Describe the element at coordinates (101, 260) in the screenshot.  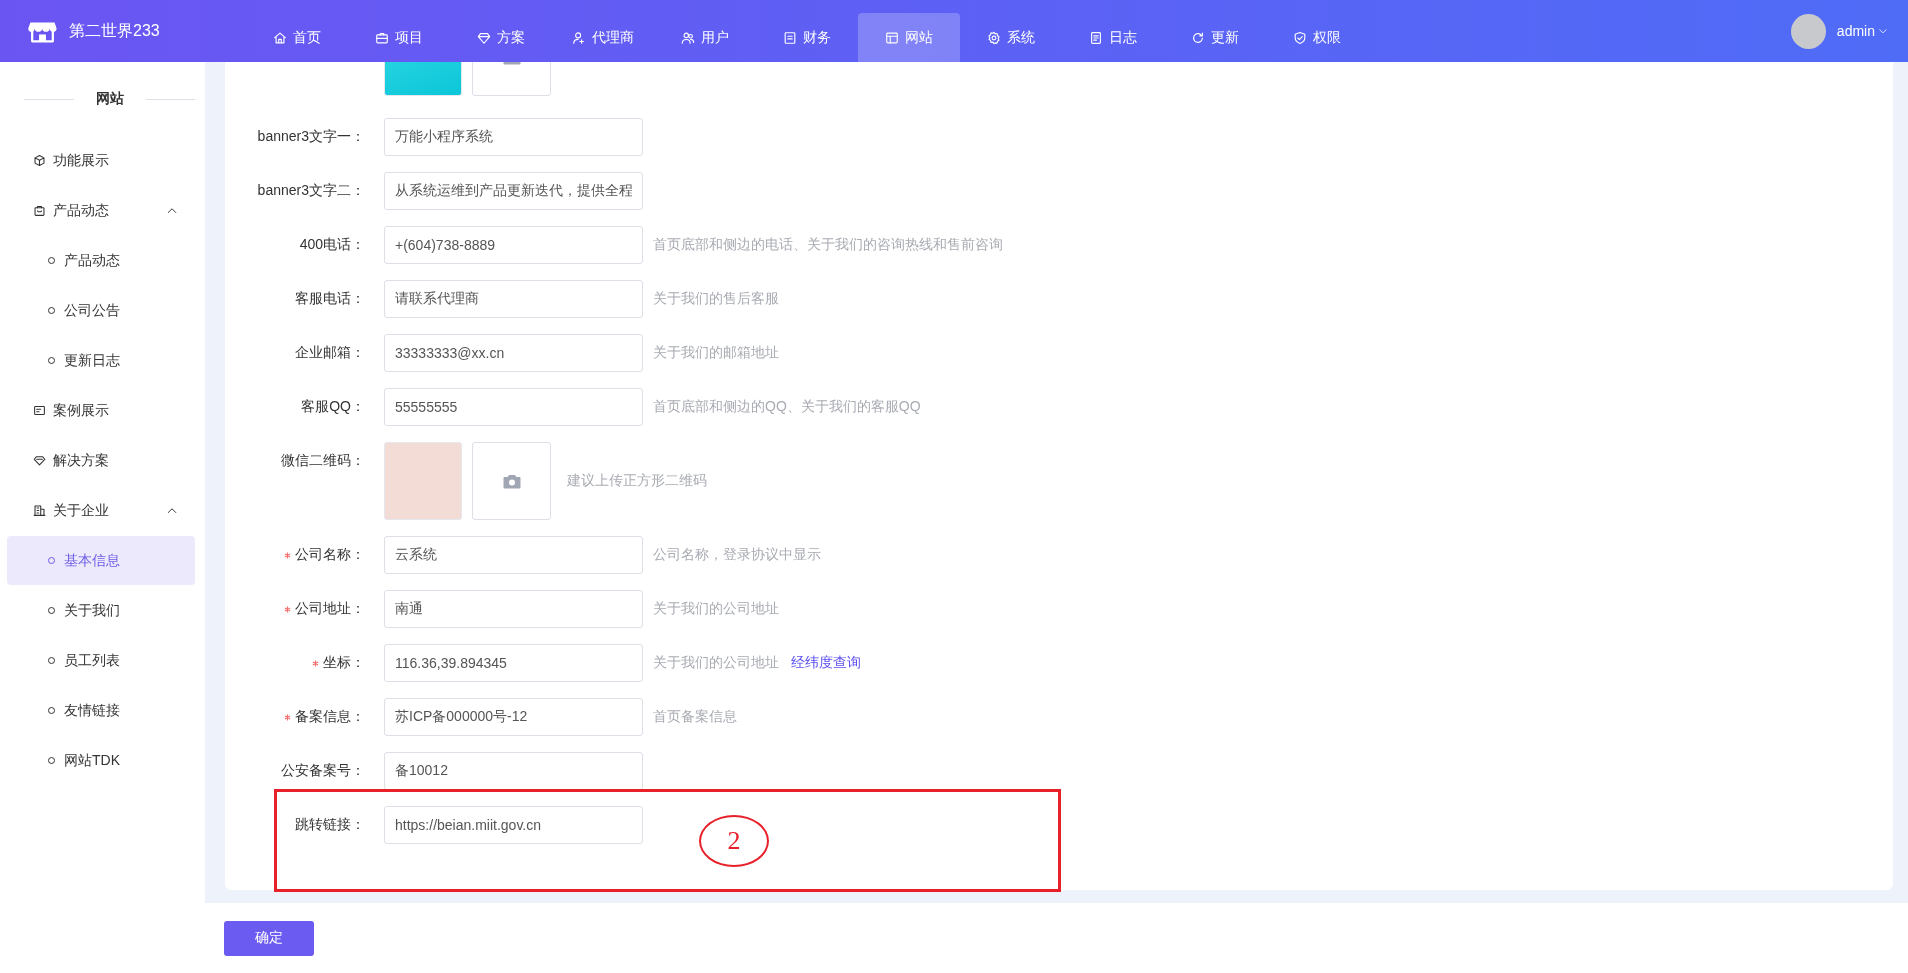
I see `sidebar-subitem: 产品动态` at that location.